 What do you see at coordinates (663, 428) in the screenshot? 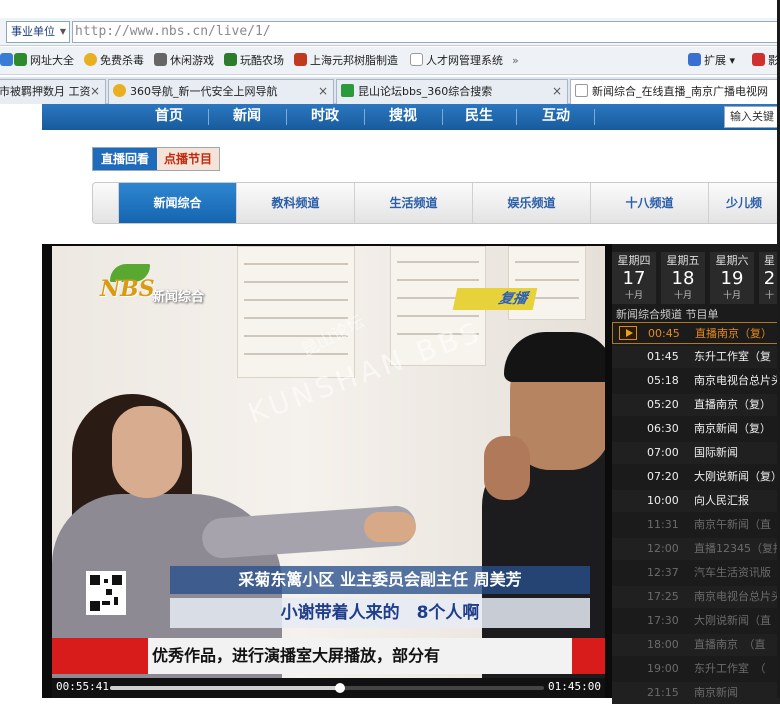
I see `program-time: 06:30` at bounding box center [663, 428].